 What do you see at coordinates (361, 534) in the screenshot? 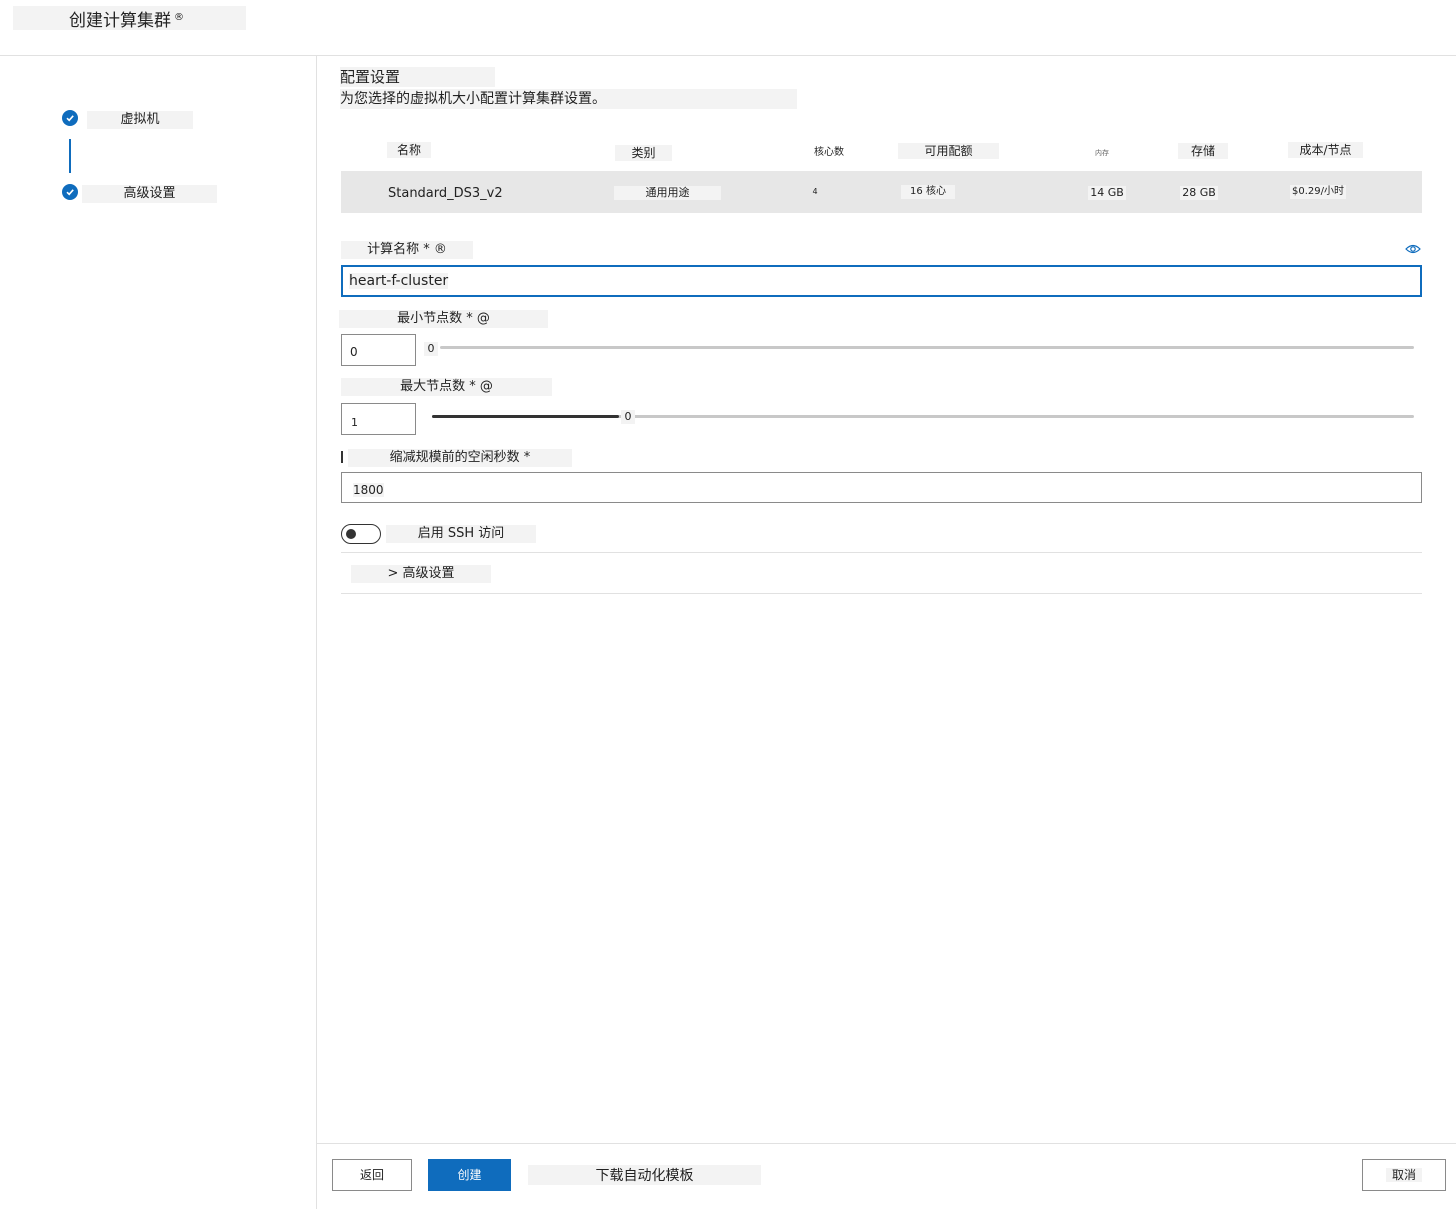
I see `ssh-toggle` at bounding box center [361, 534].